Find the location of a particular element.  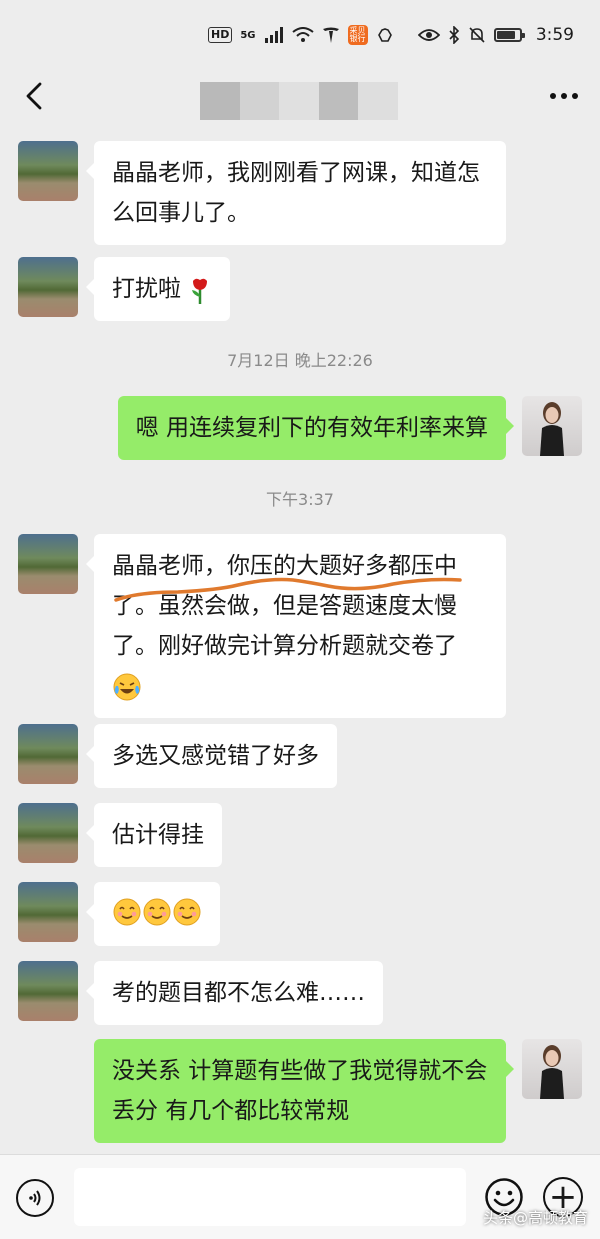

message-bubble: 没关系 计算题有些做了我觉得就不会丢分 有几个都比较常规 is located at coordinates (304, 1091).